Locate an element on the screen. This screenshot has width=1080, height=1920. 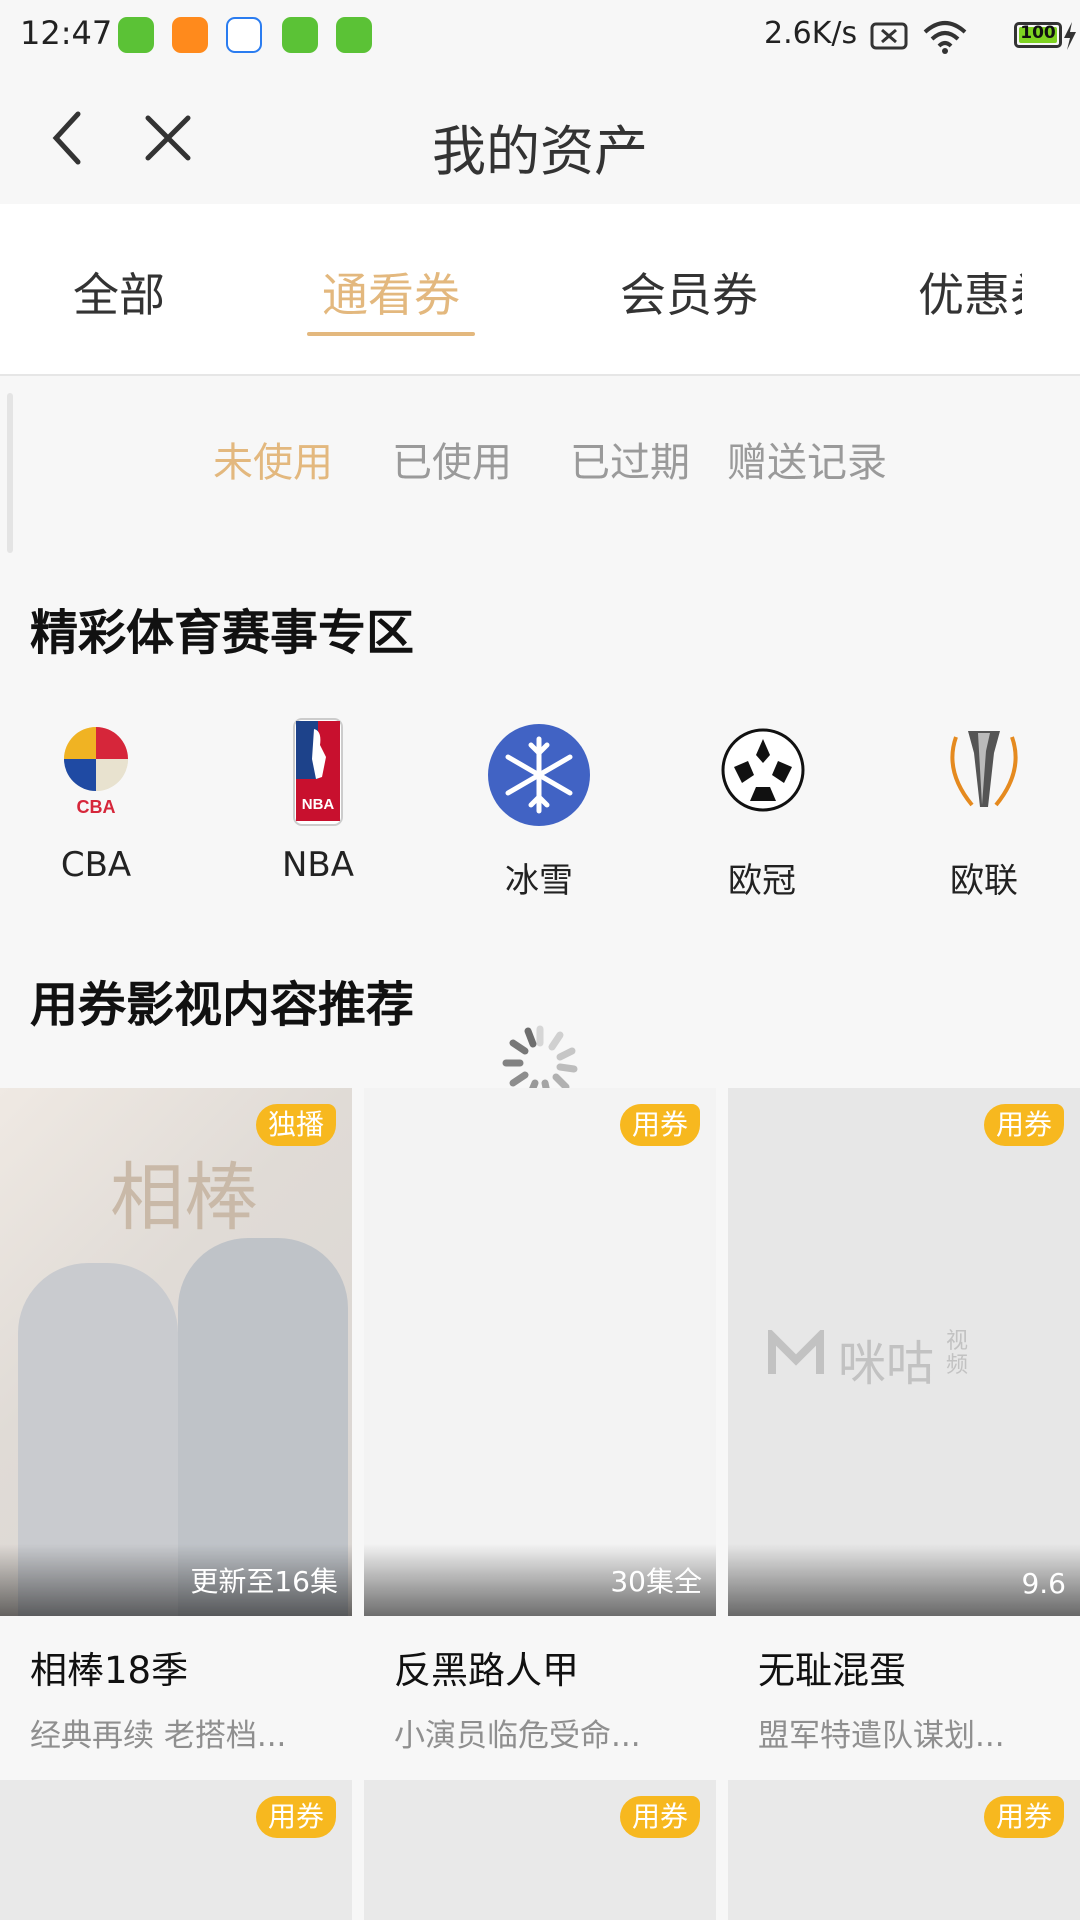
tab-member-voucher: 会员券 is located at coordinates (689, 292).